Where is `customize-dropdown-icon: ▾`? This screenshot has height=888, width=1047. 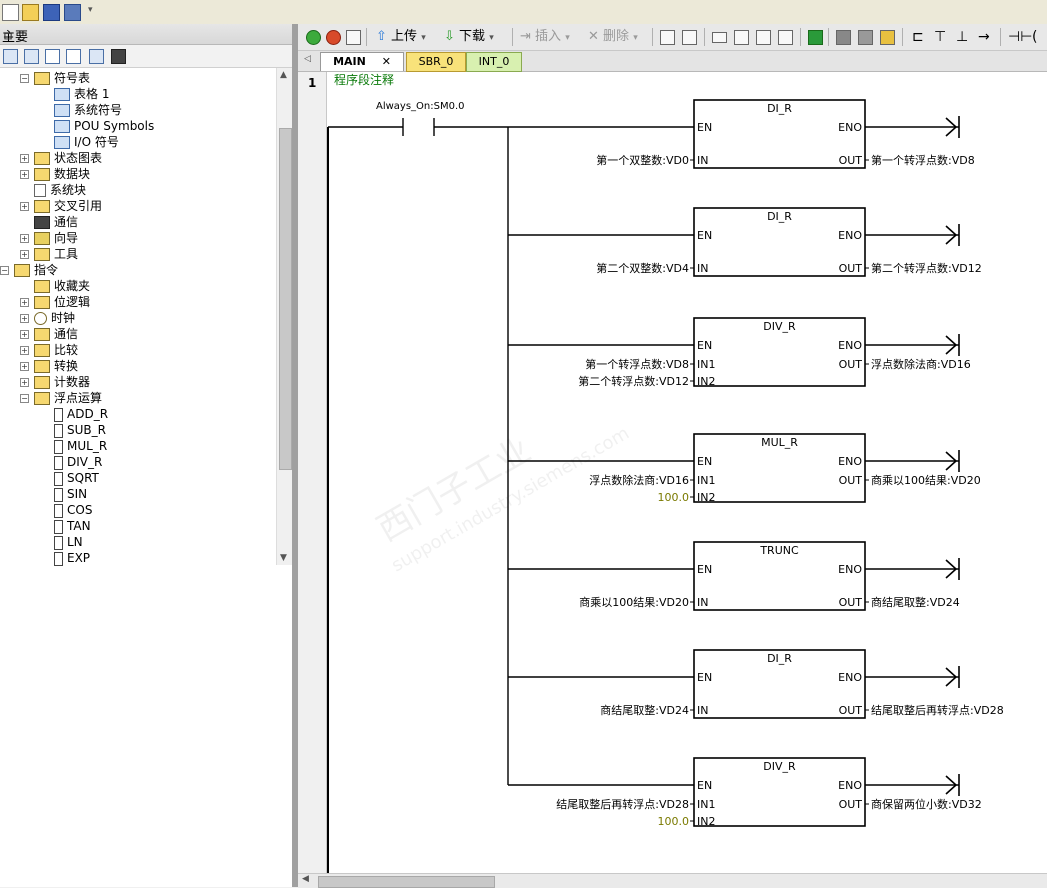
customize-dropdown-icon: ▾ is located at coordinates (92, 12).